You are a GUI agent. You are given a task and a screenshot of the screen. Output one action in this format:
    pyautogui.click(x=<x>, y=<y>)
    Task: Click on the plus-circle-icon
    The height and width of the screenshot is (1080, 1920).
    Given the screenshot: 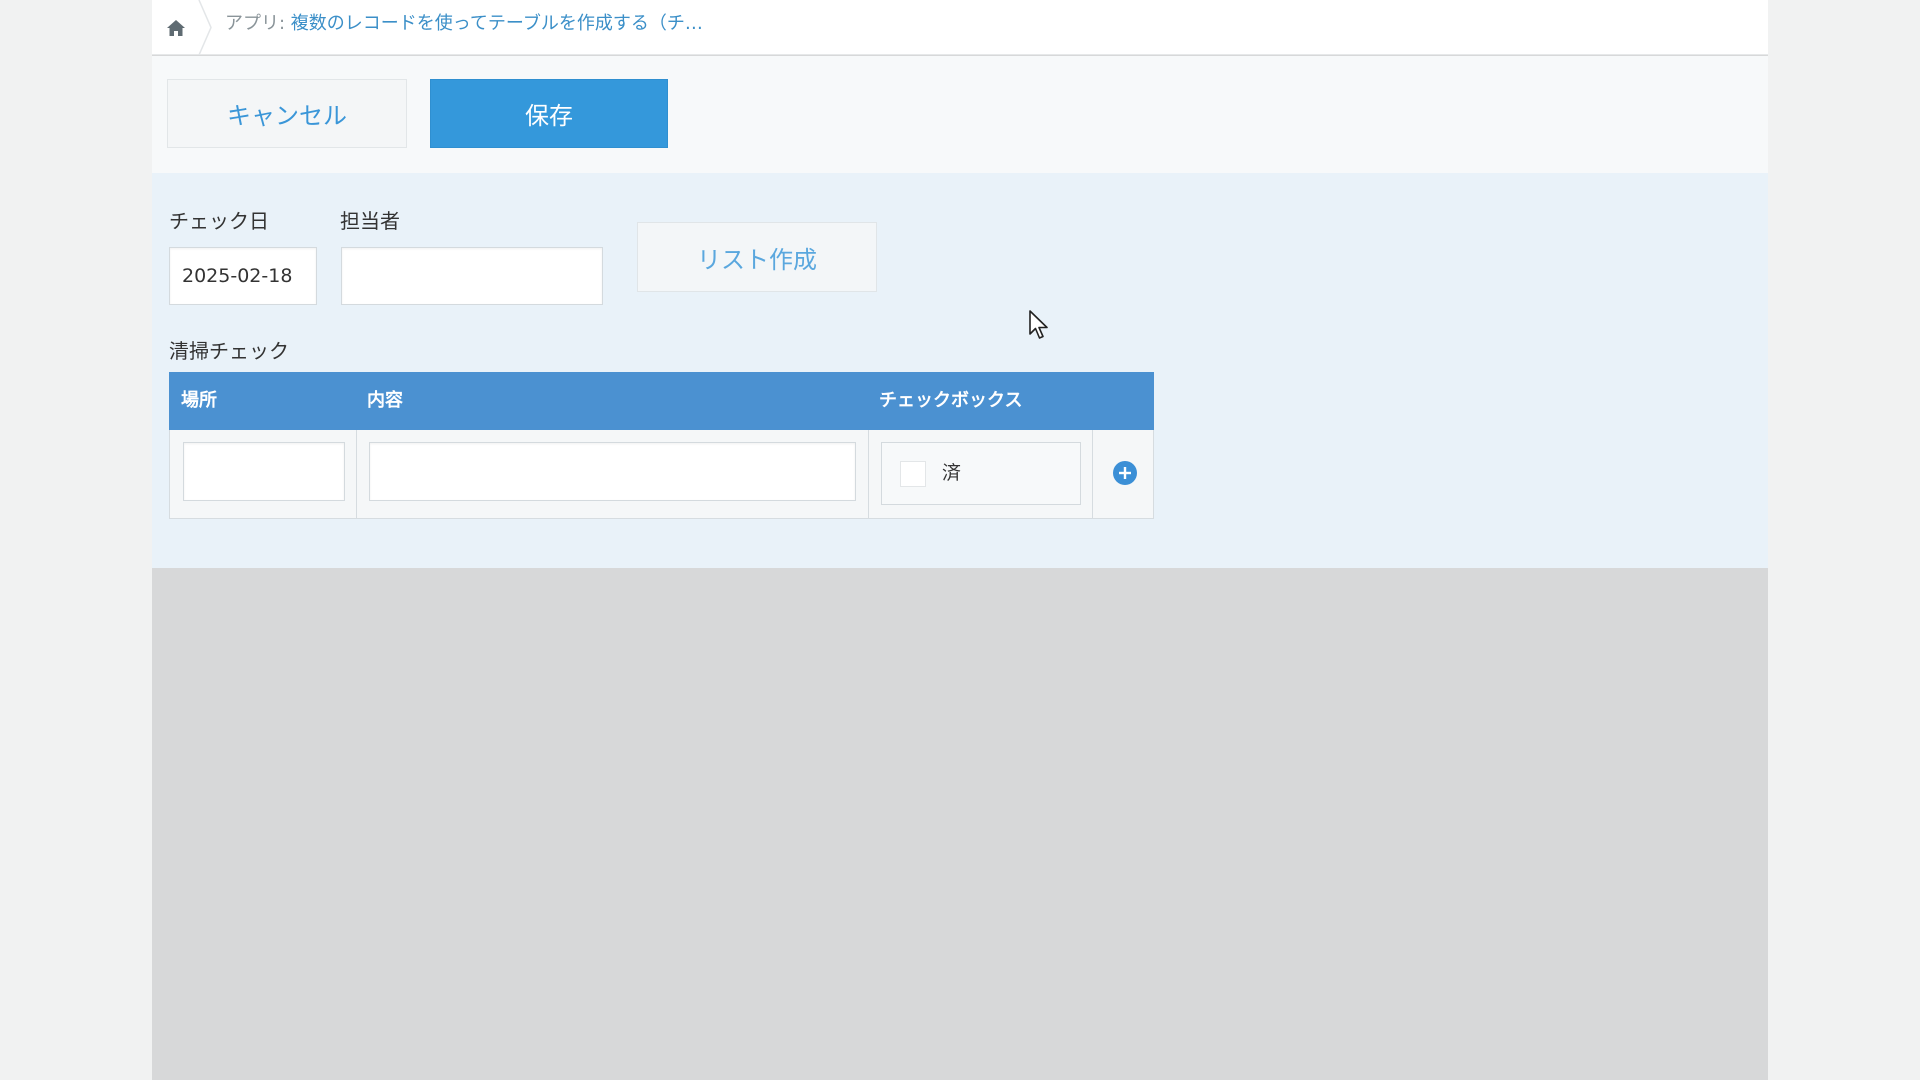 What is the action you would take?
    pyautogui.click(x=1125, y=473)
    